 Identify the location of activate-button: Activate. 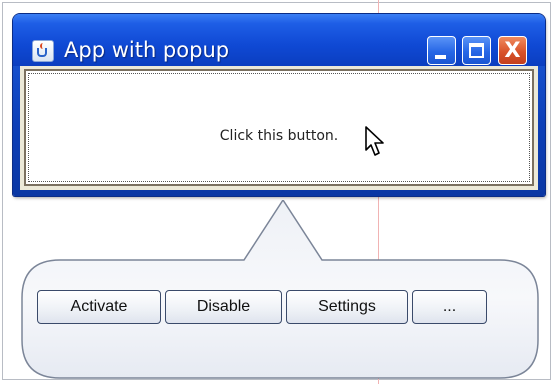
(99, 307).